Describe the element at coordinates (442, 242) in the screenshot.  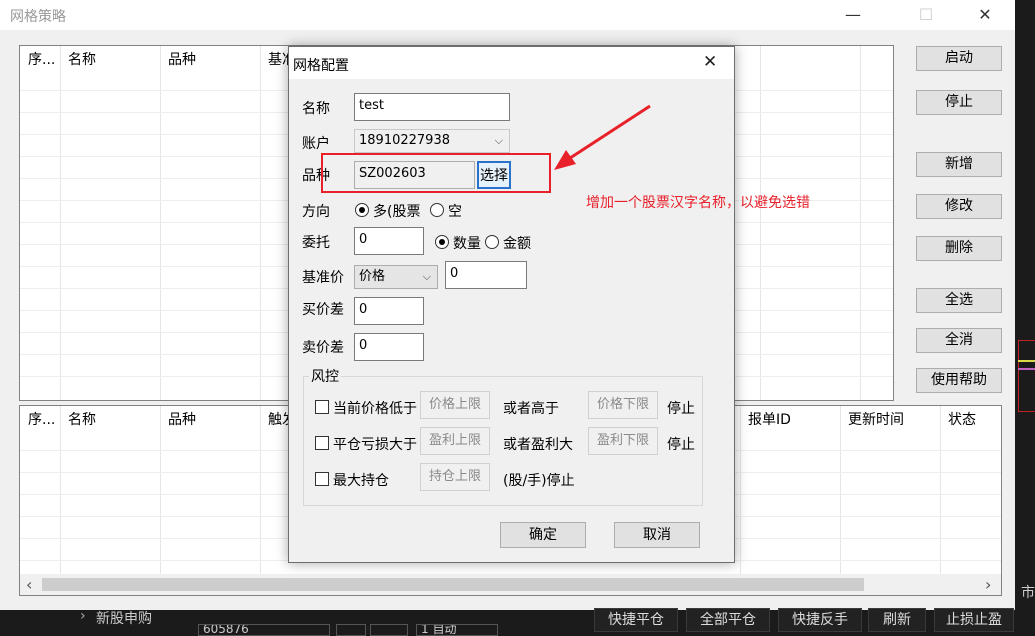
I see `order-qty-radio` at that location.